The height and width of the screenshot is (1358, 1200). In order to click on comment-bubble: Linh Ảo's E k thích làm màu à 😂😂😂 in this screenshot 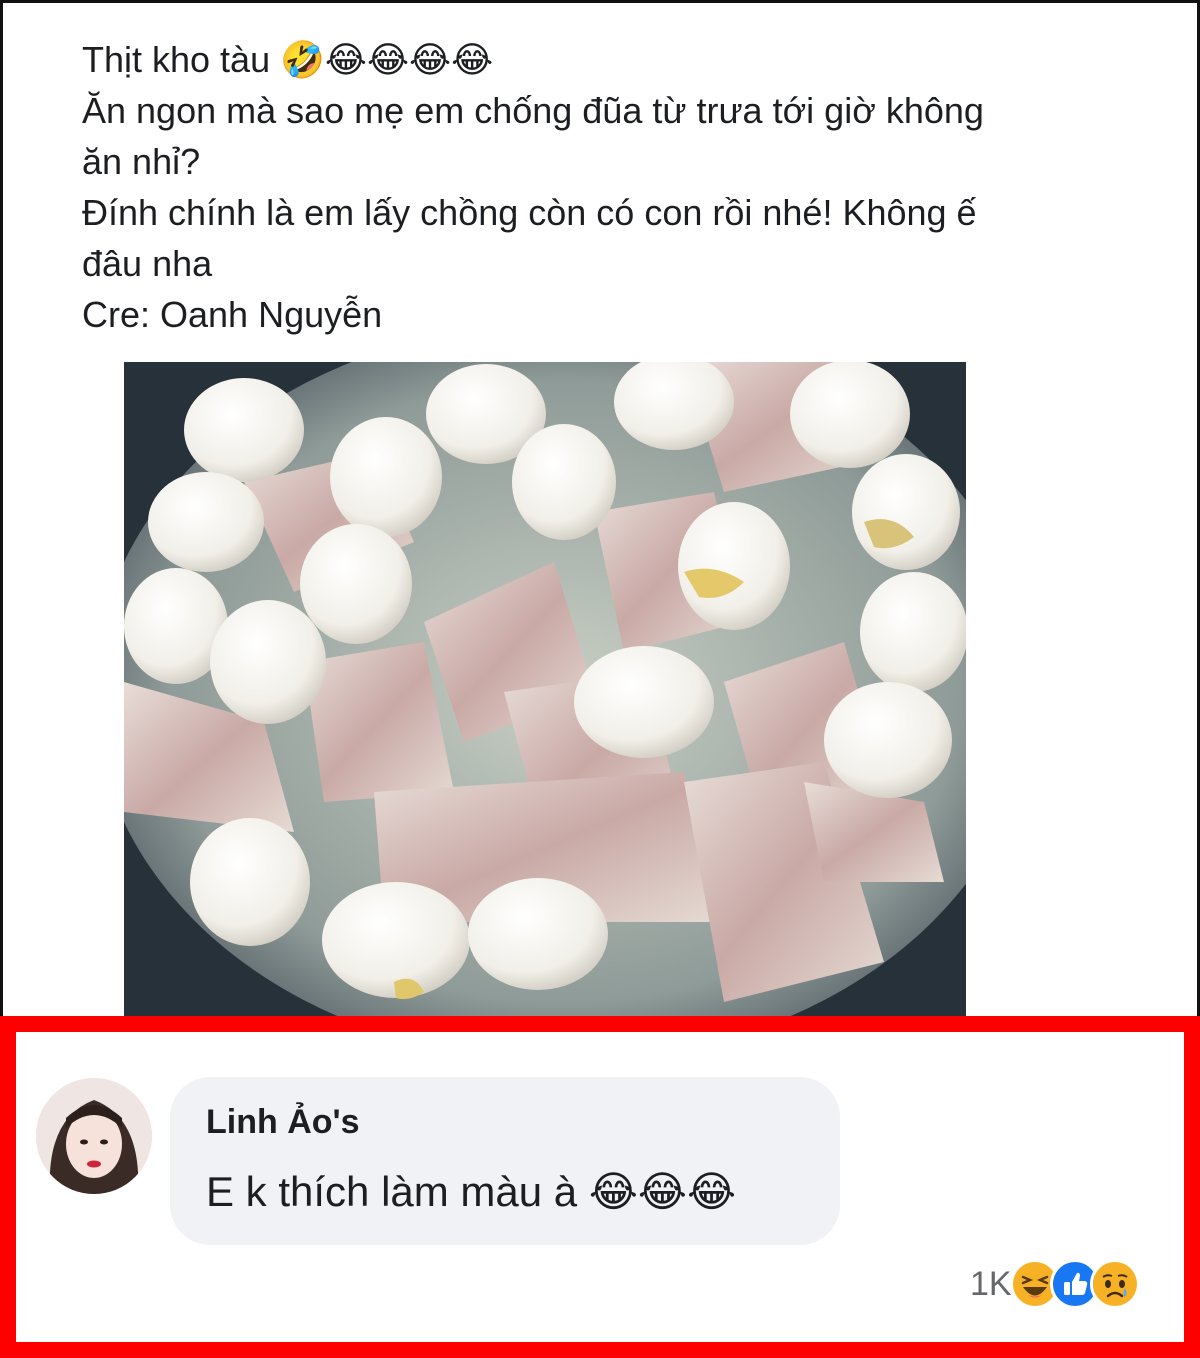, I will do `click(505, 1161)`.